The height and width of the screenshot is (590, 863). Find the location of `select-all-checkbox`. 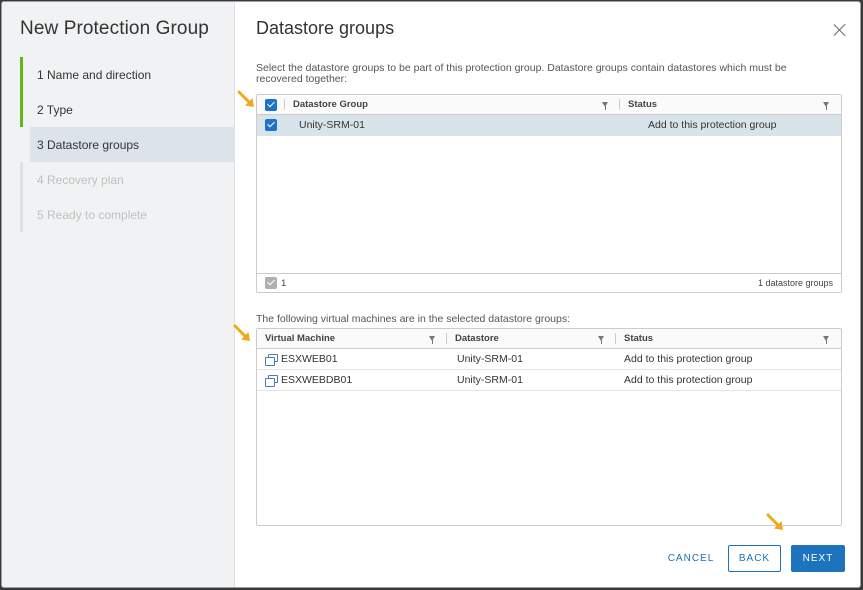

select-all-checkbox is located at coordinates (271, 104).